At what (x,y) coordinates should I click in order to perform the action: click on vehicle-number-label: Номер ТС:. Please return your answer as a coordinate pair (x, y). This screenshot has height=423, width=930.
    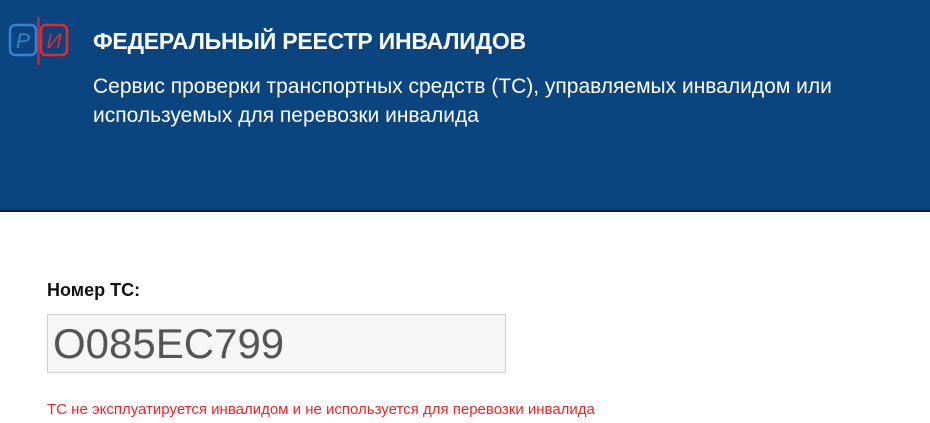
    Looking at the image, I should click on (94, 290).